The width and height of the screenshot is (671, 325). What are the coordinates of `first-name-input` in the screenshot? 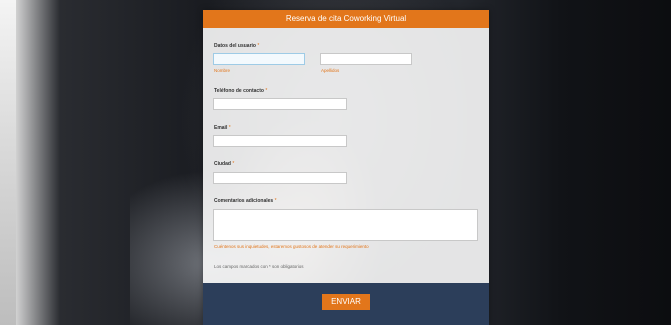 It's located at (259, 59).